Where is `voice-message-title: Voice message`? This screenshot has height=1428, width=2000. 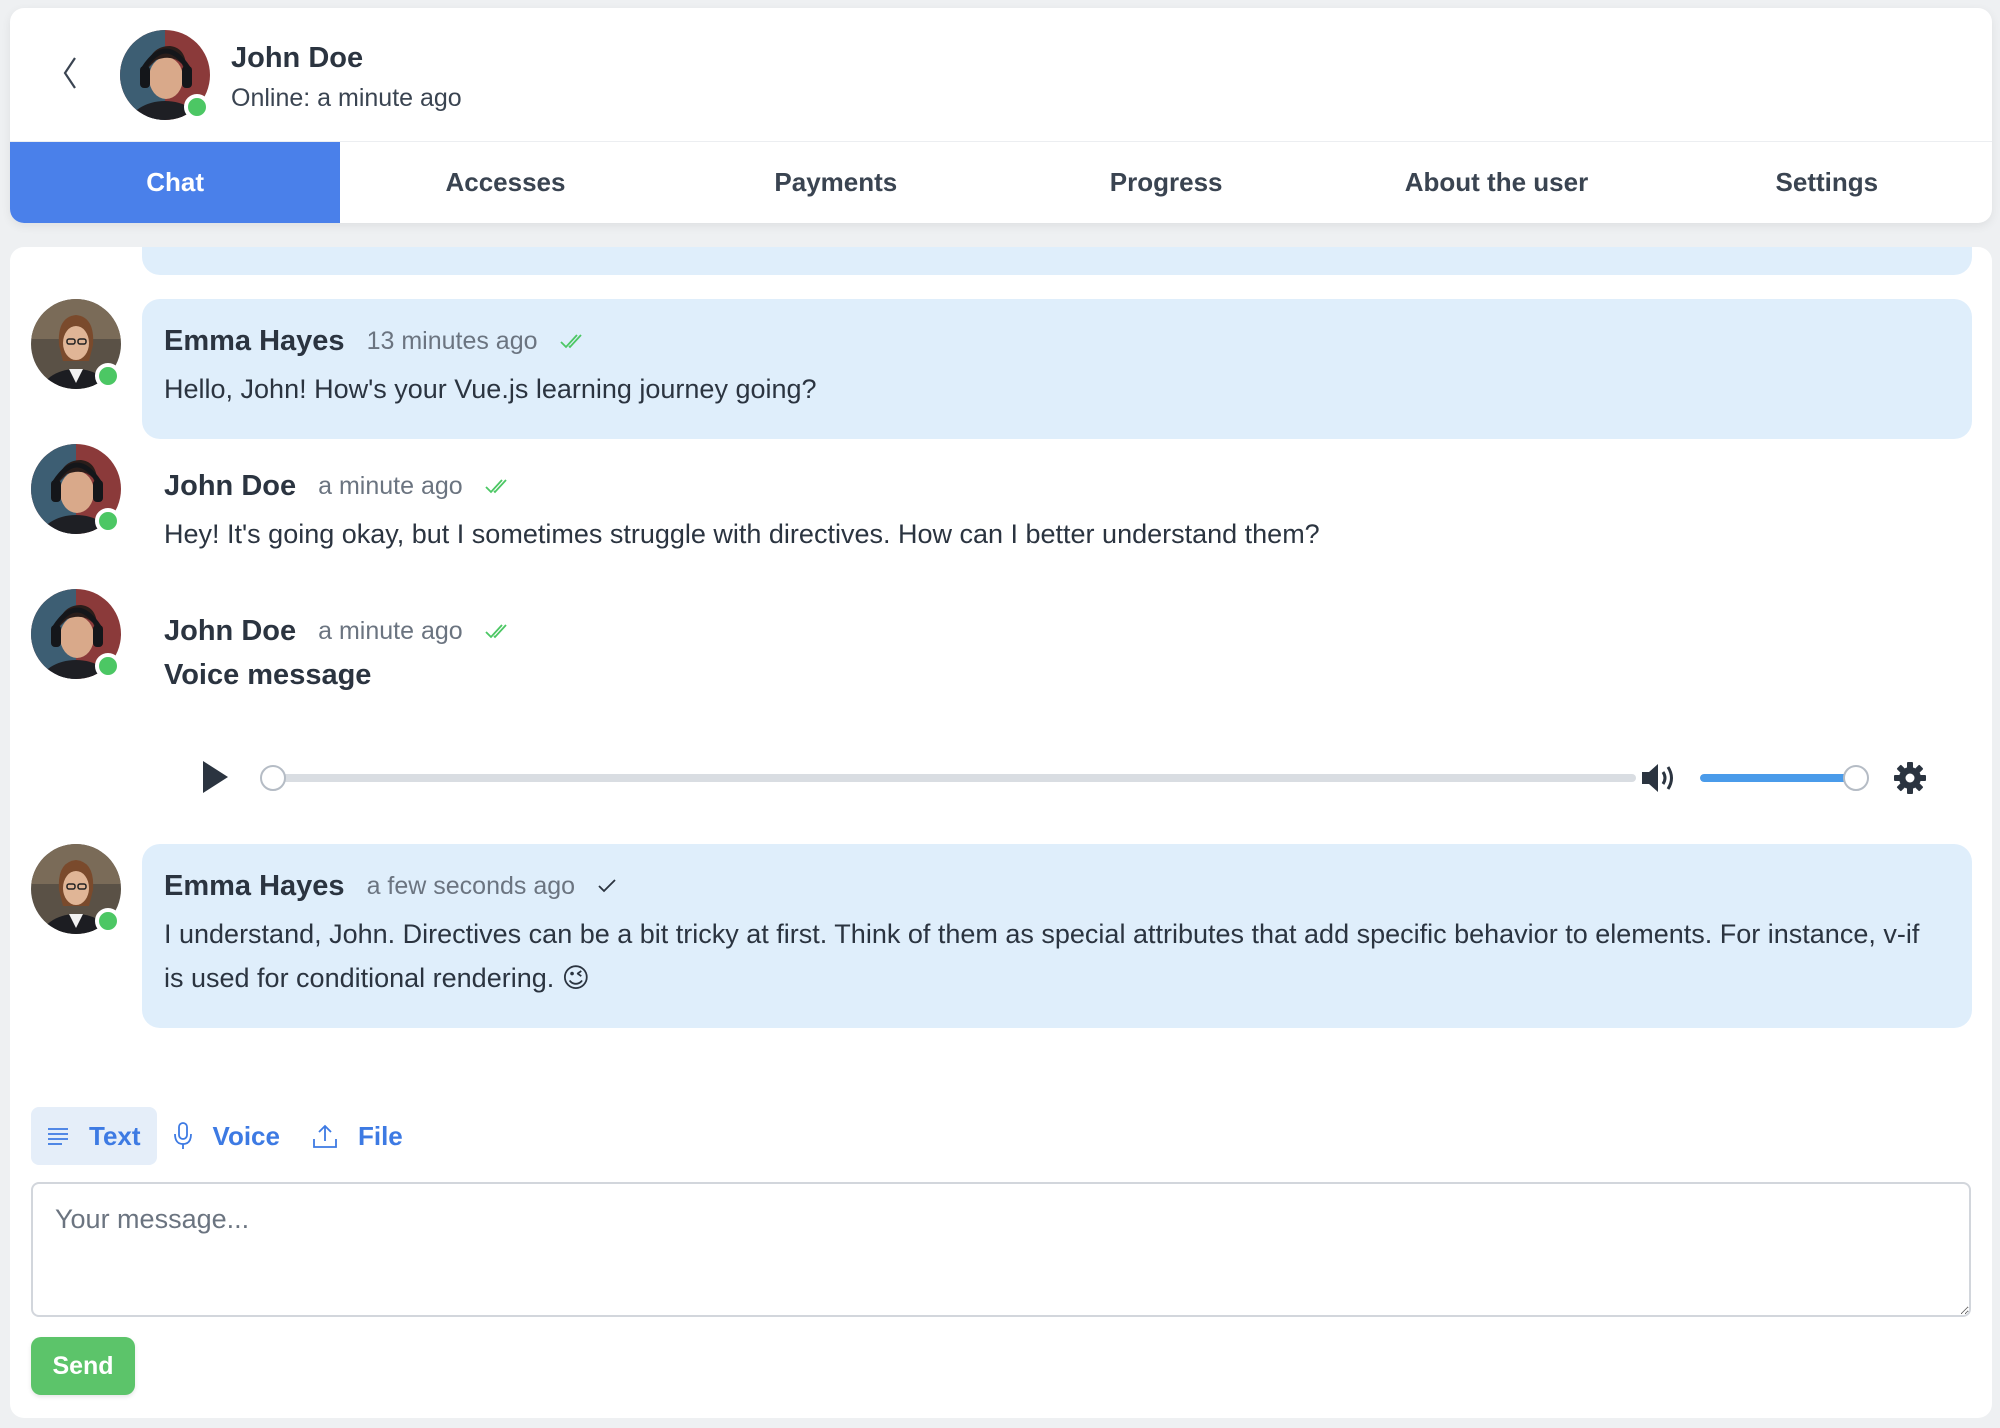 voice-message-title: Voice message is located at coordinates (268, 675).